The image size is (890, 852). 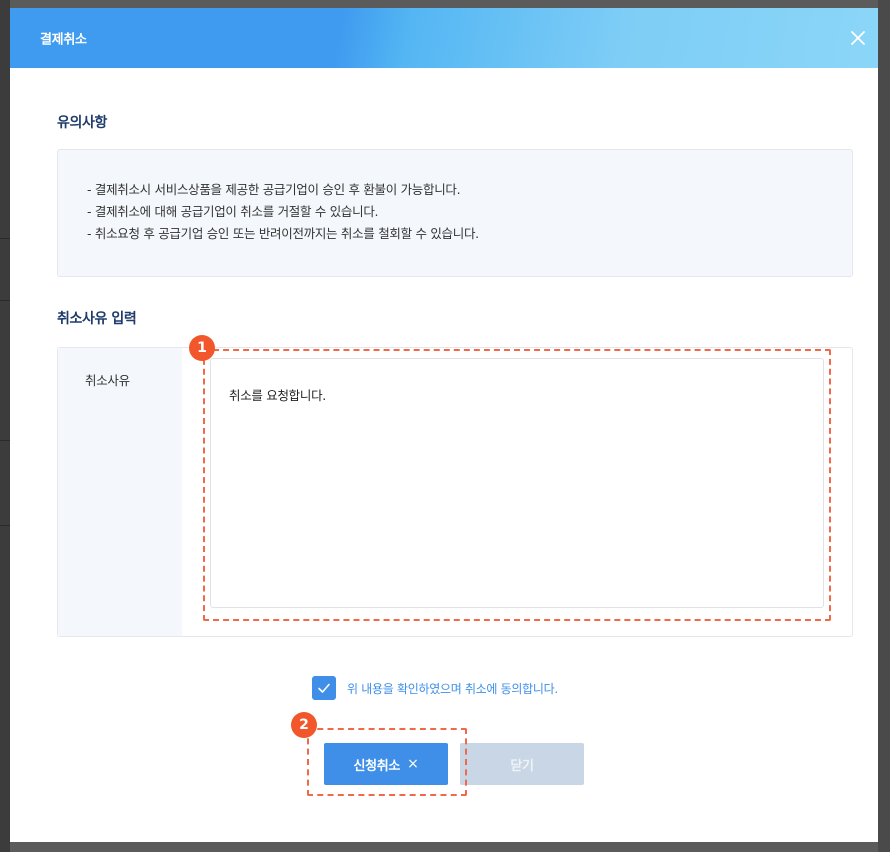 I want to click on close-button, so click(x=858, y=38).